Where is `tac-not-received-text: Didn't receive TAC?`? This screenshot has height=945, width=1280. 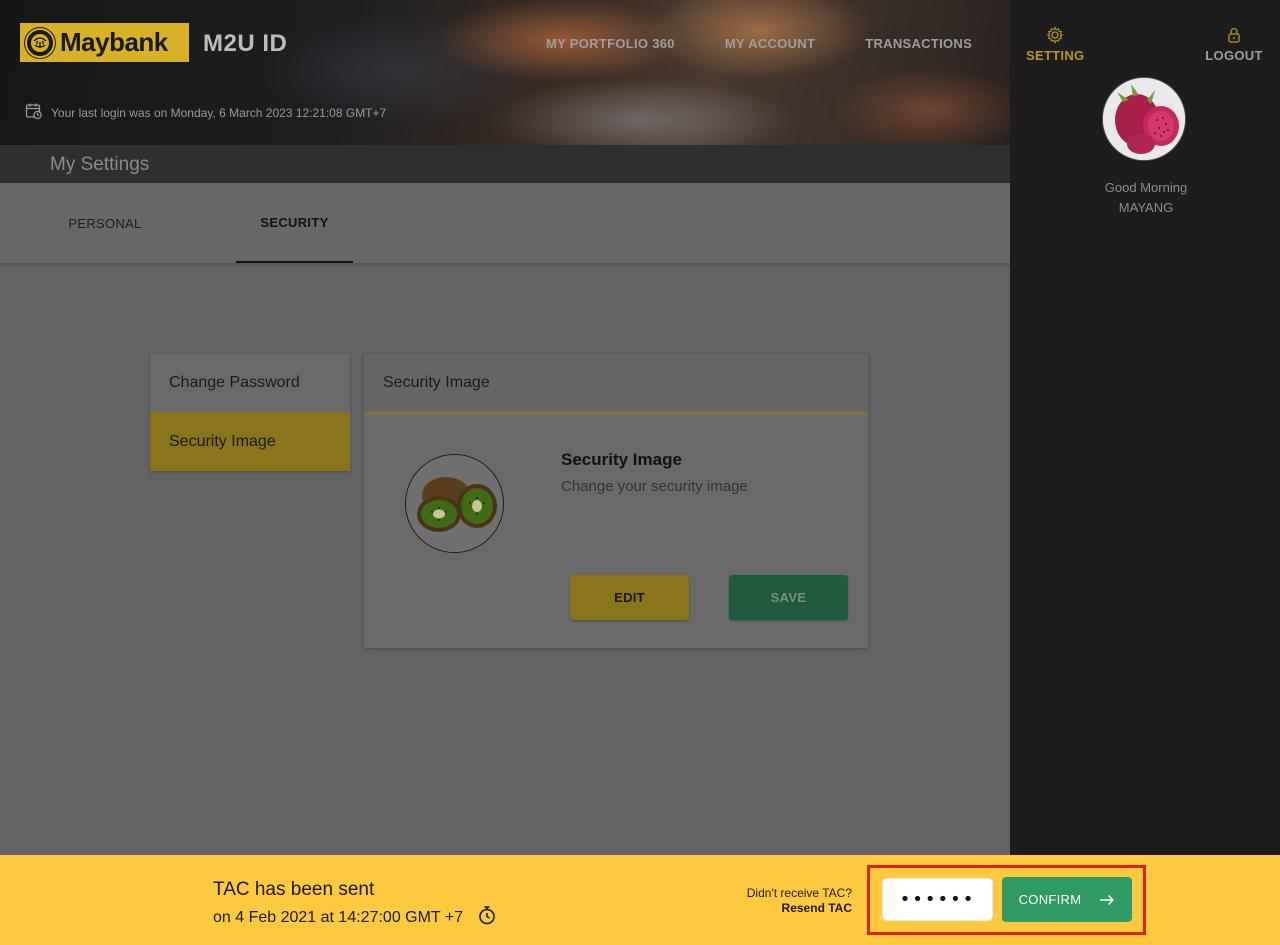 tac-not-received-text: Didn't receive TAC? is located at coordinates (799, 893).